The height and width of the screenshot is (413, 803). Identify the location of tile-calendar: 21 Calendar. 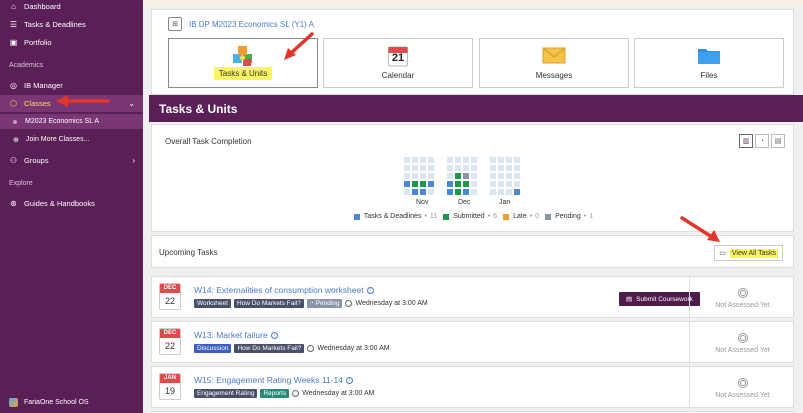
(398, 63).